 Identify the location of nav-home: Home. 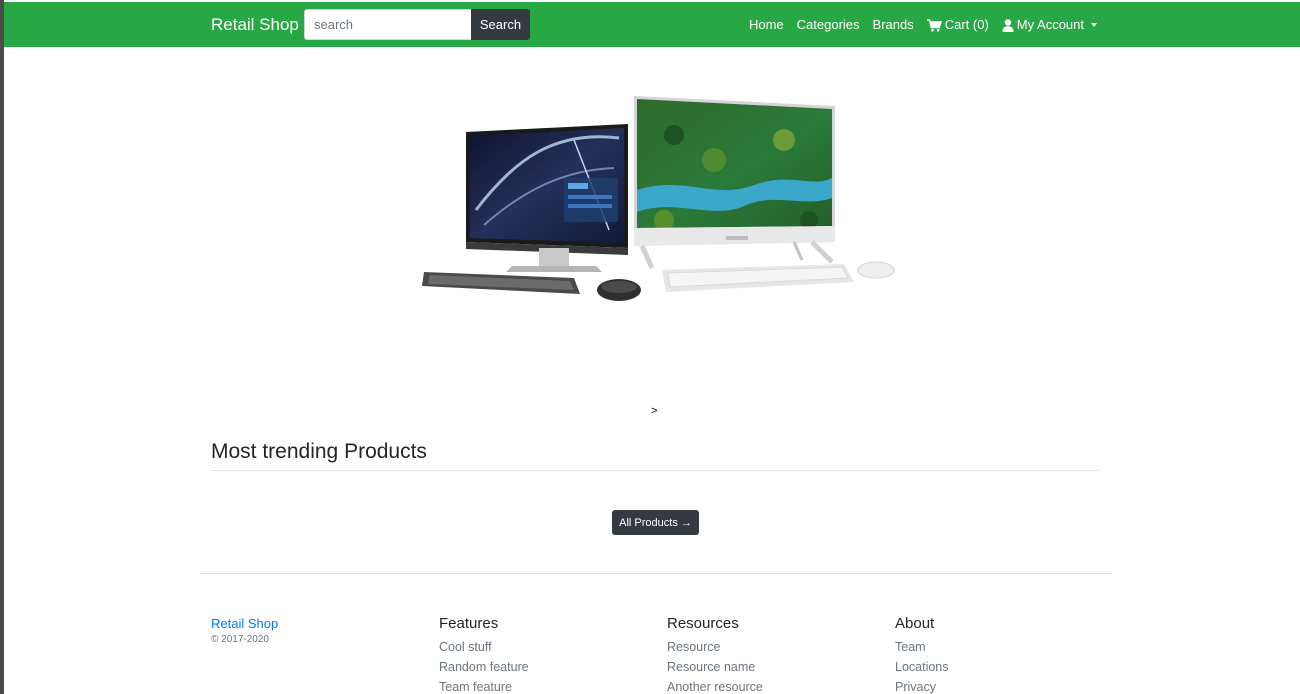
(766, 25).